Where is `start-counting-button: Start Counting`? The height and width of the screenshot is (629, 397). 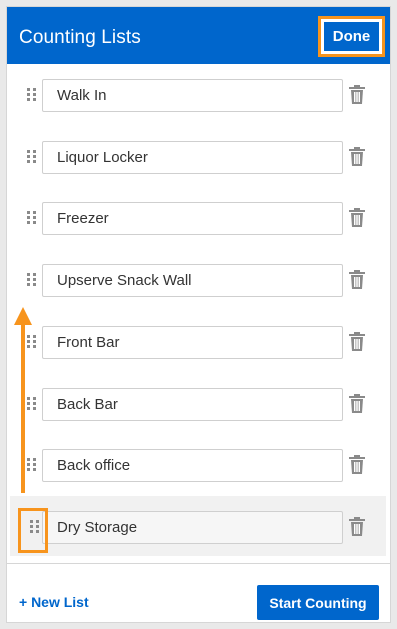 start-counting-button: Start Counting is located at coordinates (318, 602).